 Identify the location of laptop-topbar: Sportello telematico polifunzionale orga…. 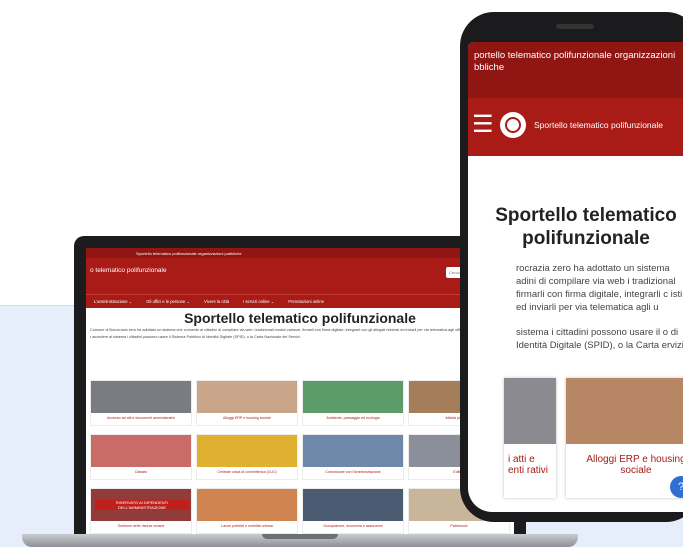
(300, 253).